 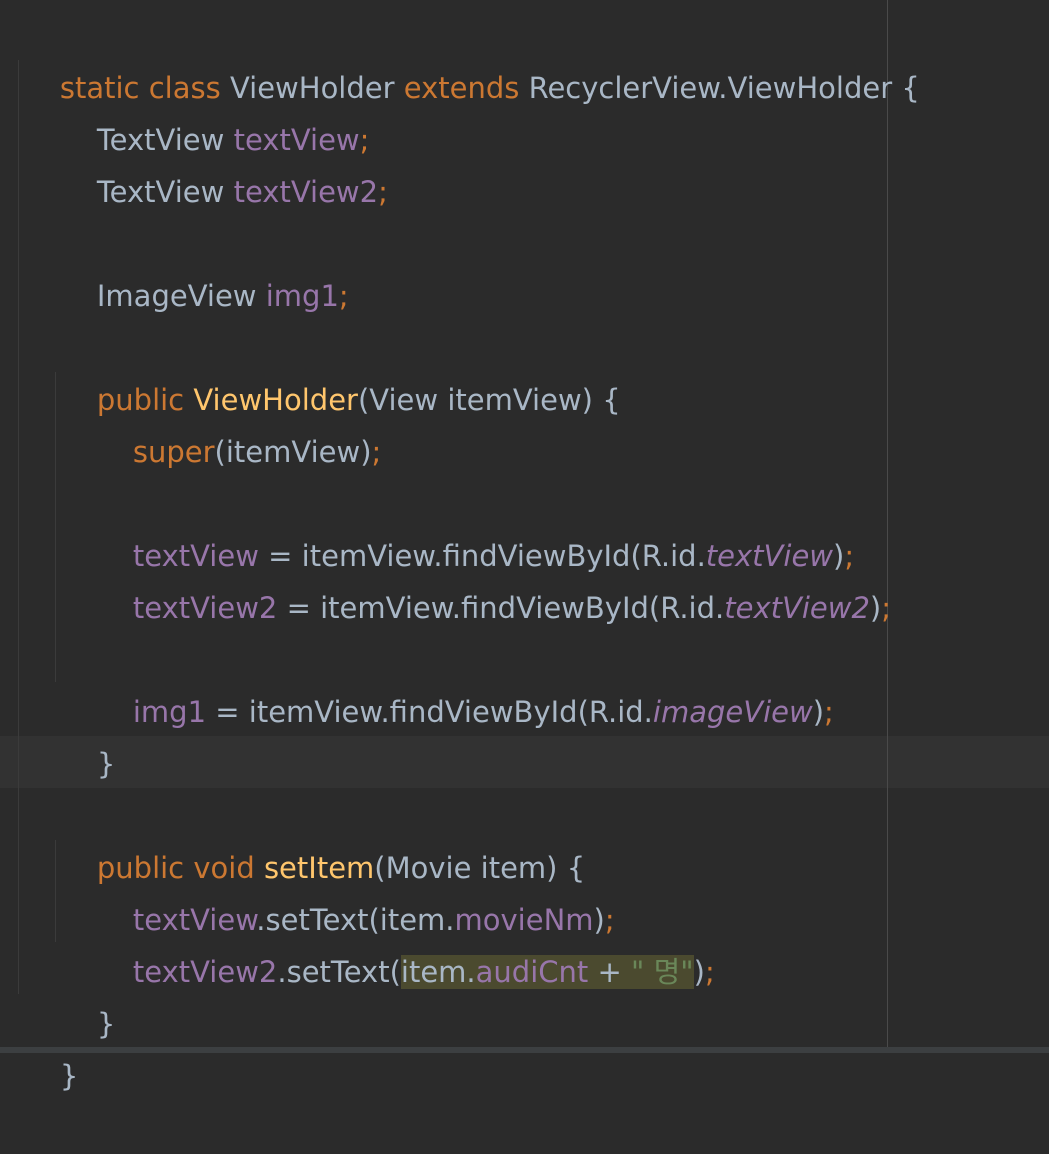 What do you see at coordinates (238, 421) in the screenshot?
I see `code-line-8: super(itemView);` at bounding box center [238, 421].